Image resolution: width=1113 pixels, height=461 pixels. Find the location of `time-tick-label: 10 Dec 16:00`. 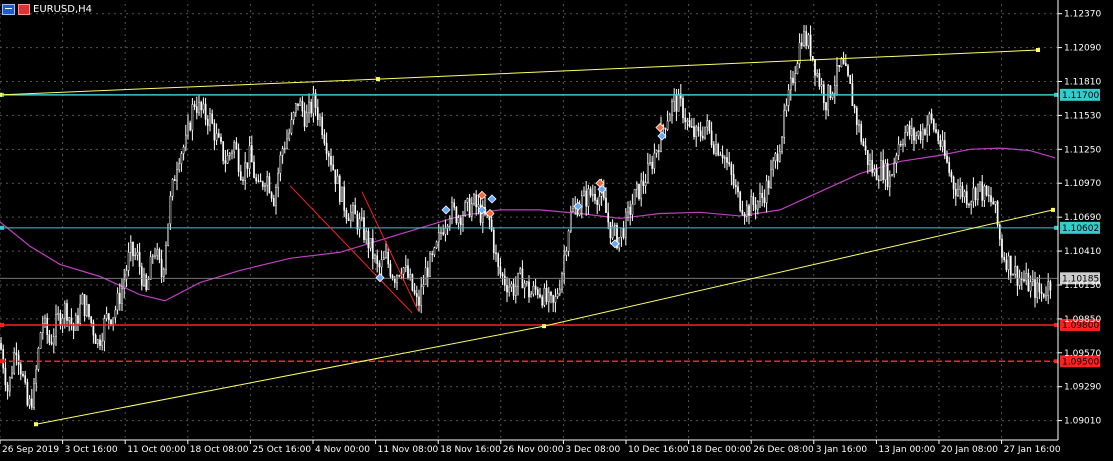

time-tick-label: 10 Dec 16:00 is located at coordinates (658, 450).